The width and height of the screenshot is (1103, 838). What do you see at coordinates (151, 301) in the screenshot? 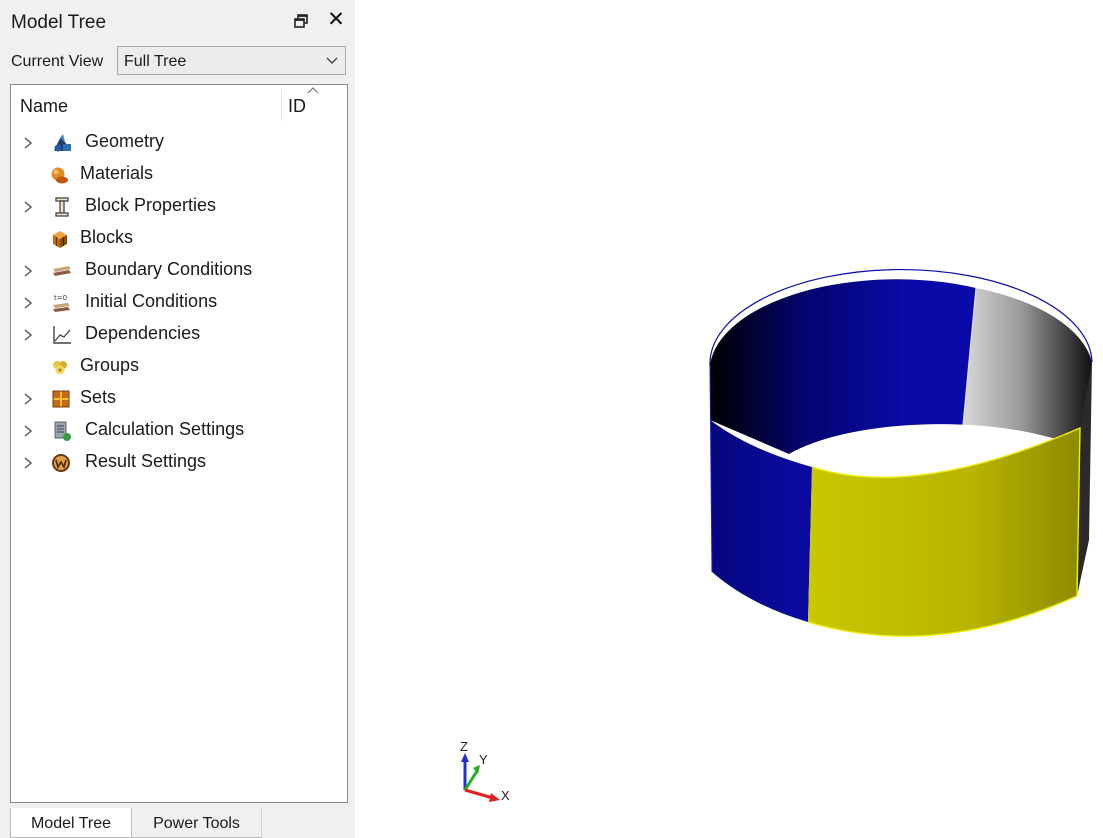
I see `tree-item-label: Initial Conditions` at bounding box center [151, 301].